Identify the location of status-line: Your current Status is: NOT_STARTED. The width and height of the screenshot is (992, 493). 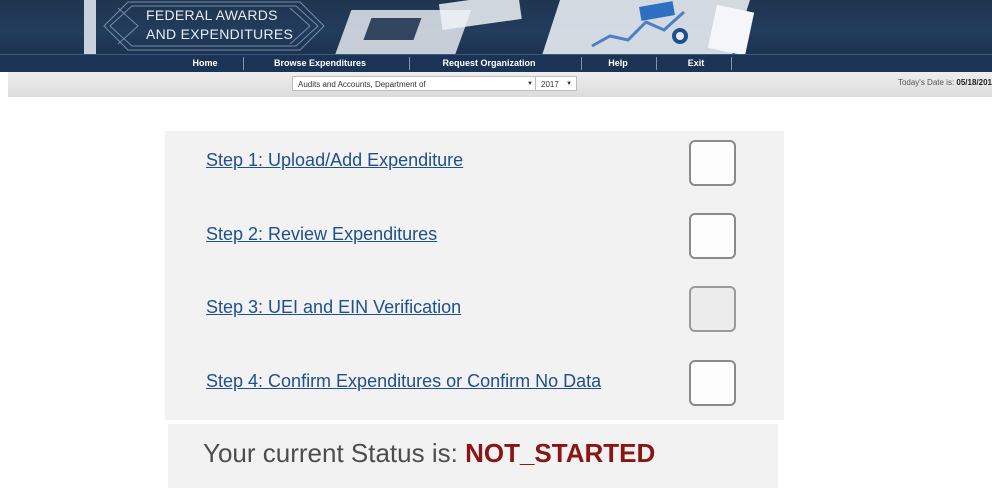
(429, 453).